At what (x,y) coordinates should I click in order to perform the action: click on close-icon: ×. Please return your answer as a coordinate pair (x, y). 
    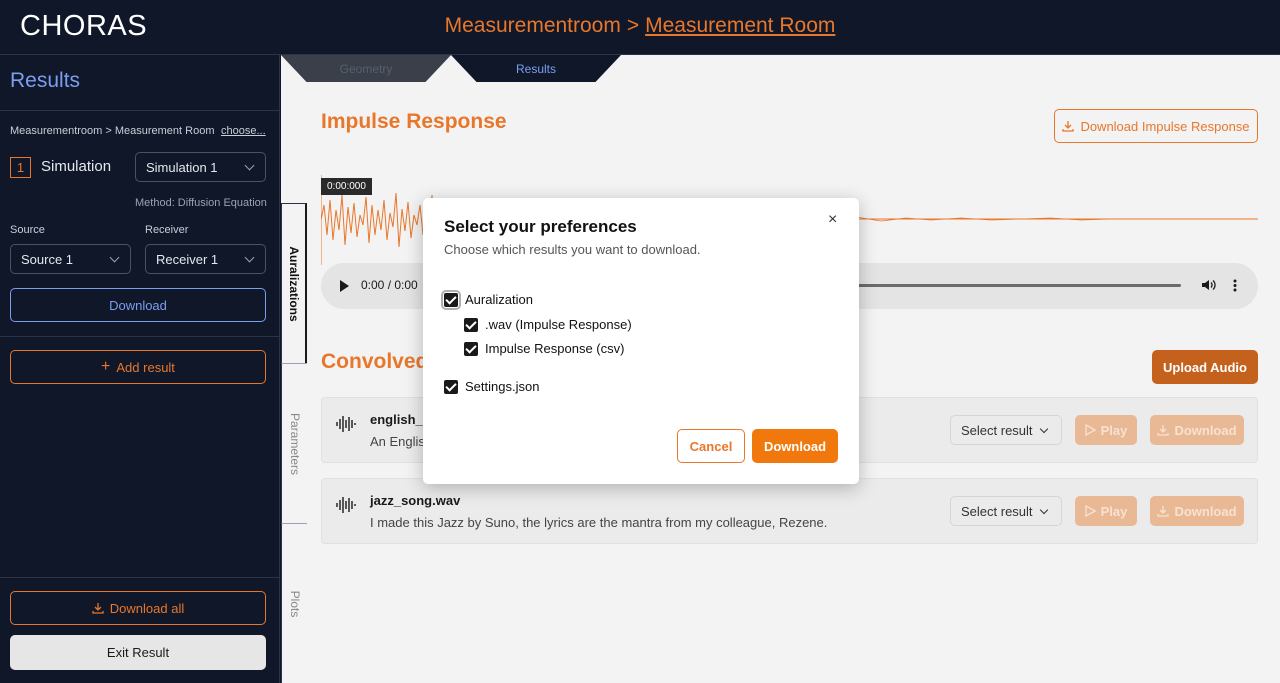
    Looking at the image, I should click on (832, 220).